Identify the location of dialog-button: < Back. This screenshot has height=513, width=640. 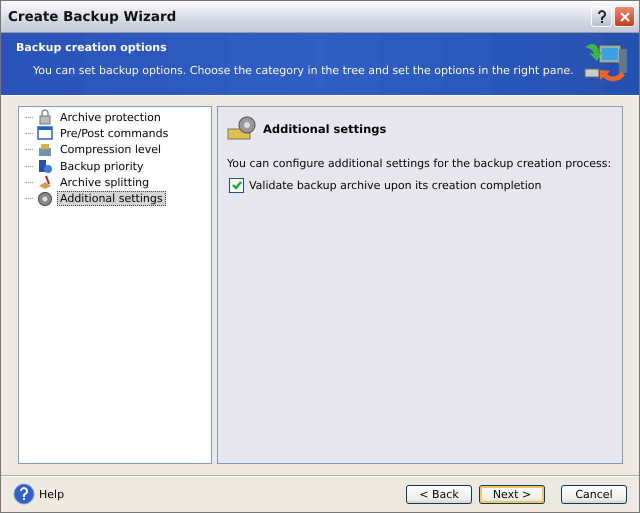
(439, 494).